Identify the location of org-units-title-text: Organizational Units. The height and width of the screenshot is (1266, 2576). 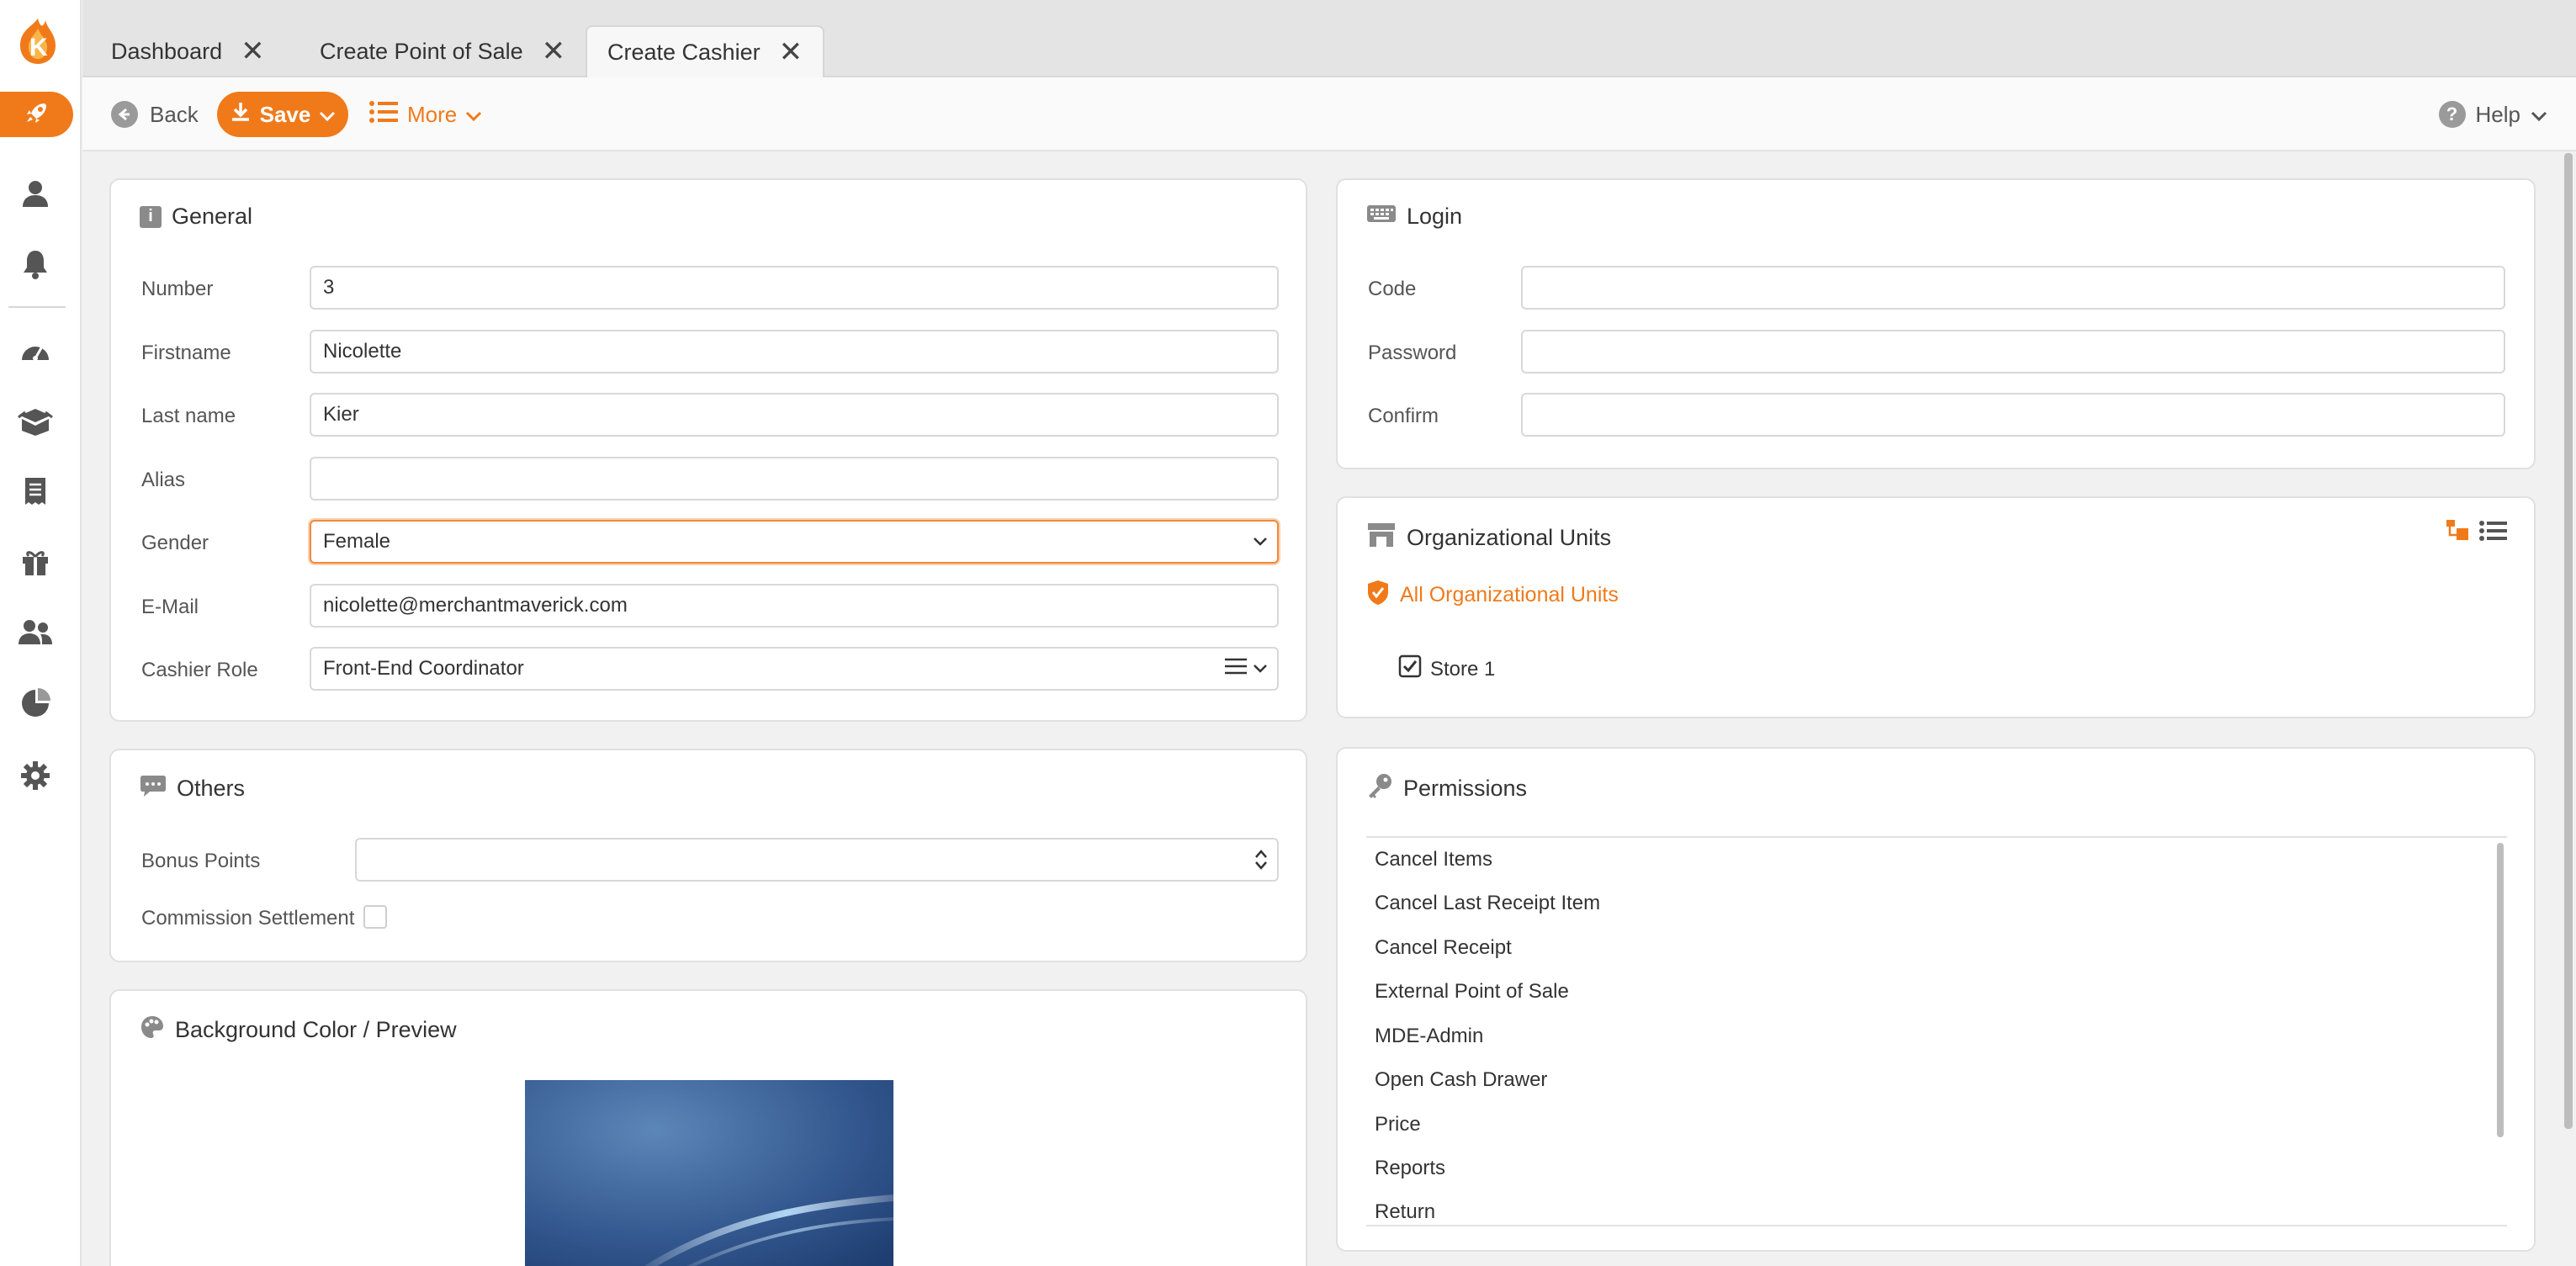
(1509, 537).